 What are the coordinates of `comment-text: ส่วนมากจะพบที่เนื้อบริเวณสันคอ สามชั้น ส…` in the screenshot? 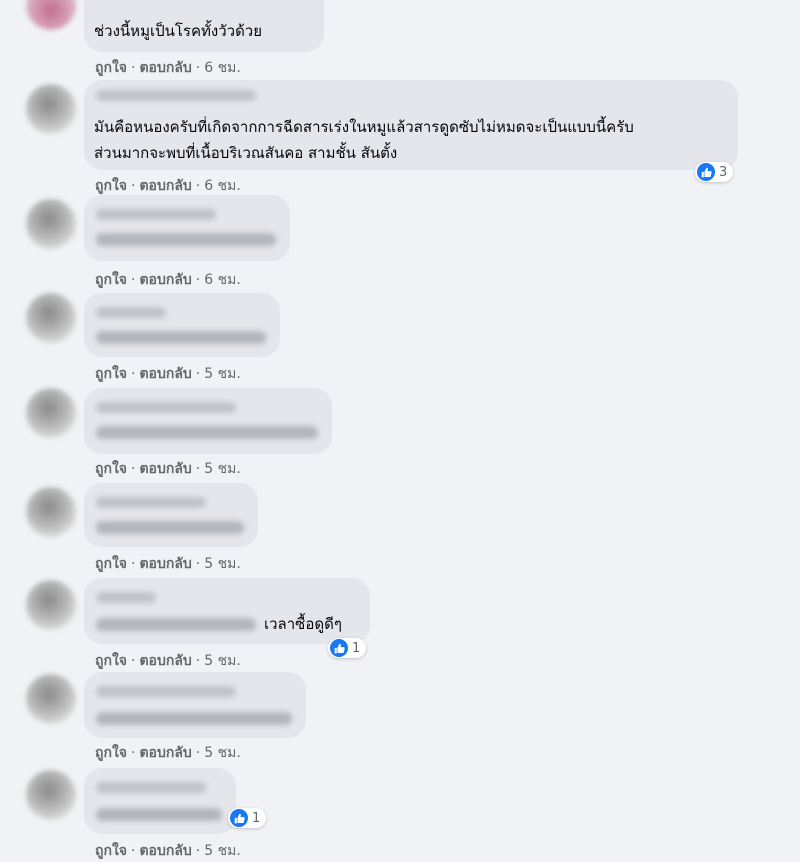 It's located at (246, 153).